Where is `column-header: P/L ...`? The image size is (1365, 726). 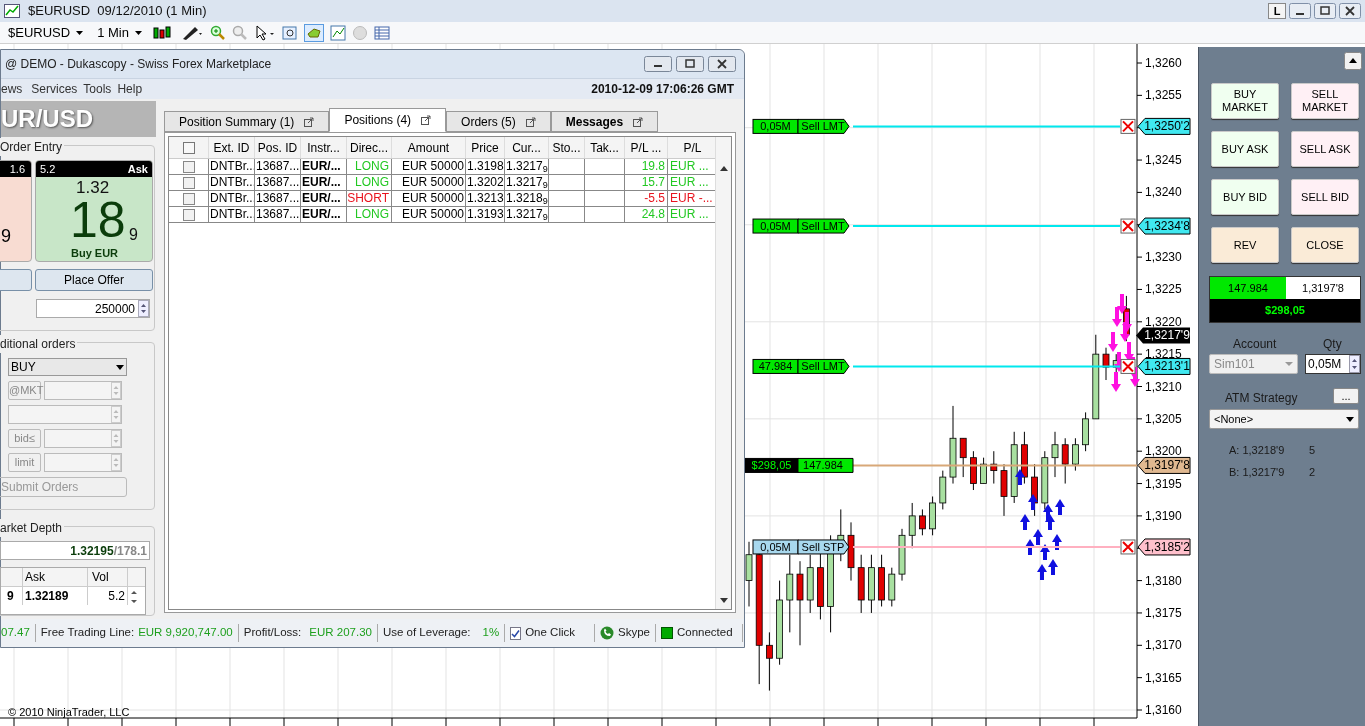 column-header: P/L ... is located at coordinates (646, 147).